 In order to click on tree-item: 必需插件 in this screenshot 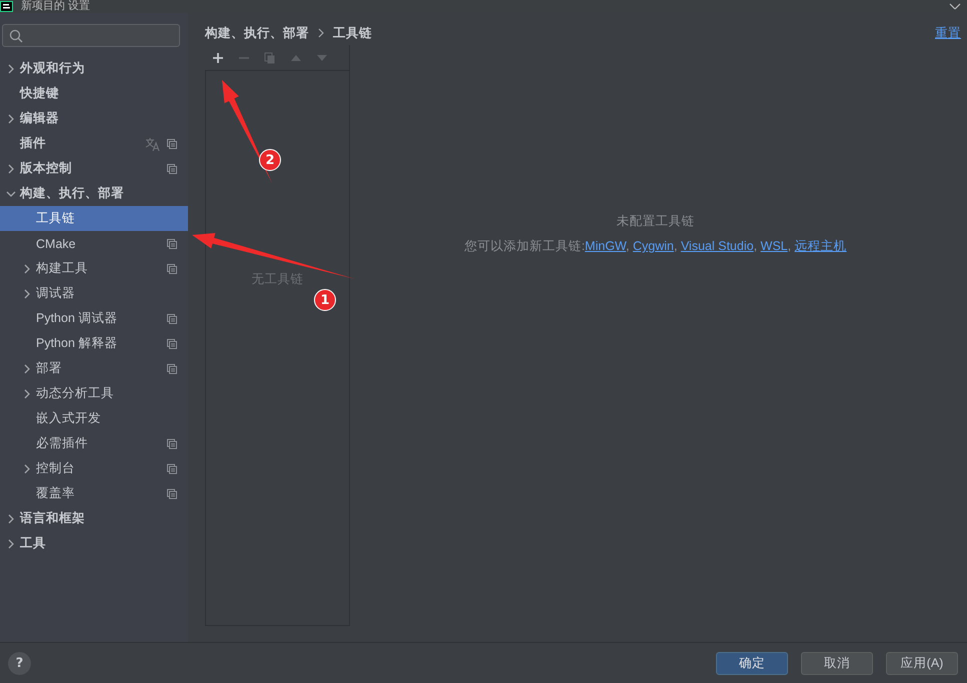, I will do `click(94, 443)`.